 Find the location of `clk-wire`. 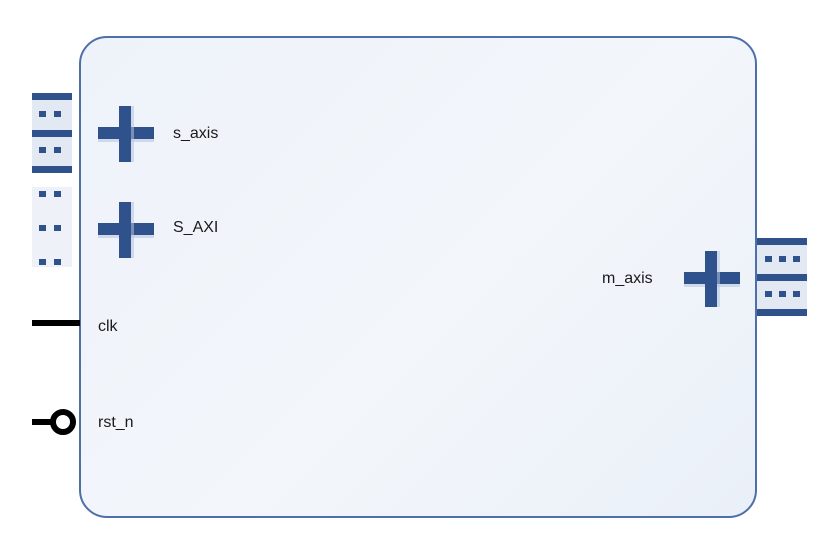

clk-wire is located at coordinates (56, 323).